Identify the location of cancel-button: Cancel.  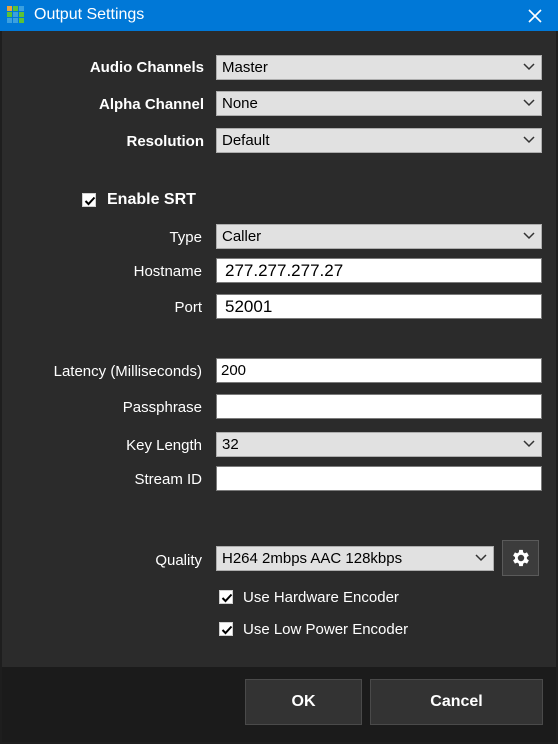
(456, 702).